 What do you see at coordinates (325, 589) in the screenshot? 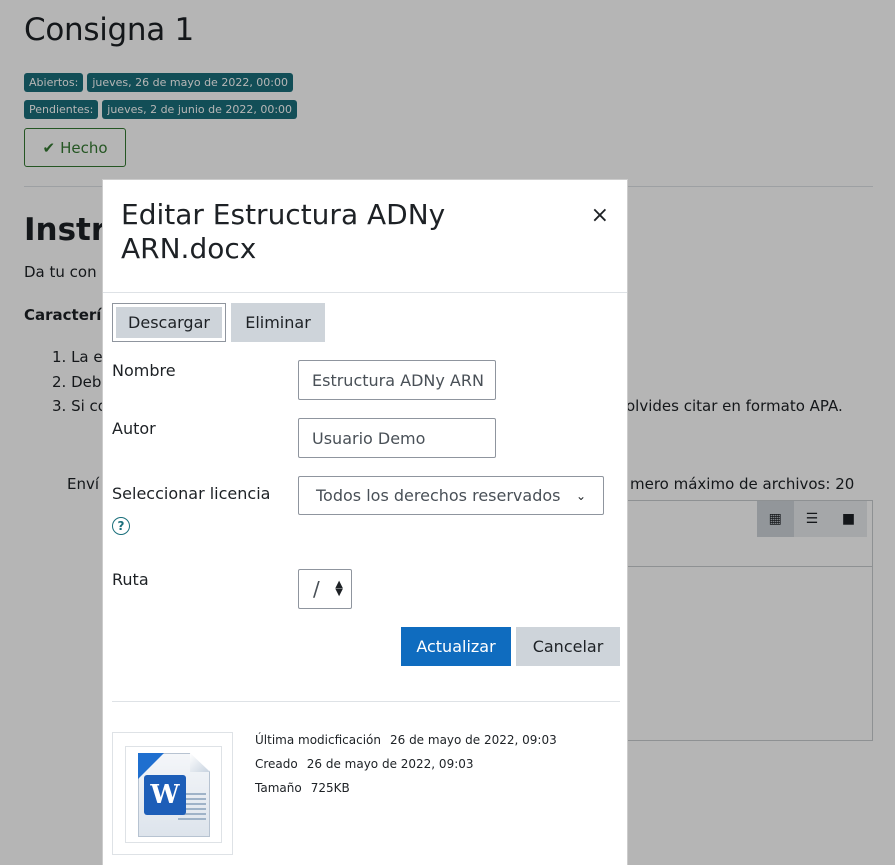
I see `path-select: / ▲ ▼` at bounding box center [325, 589].